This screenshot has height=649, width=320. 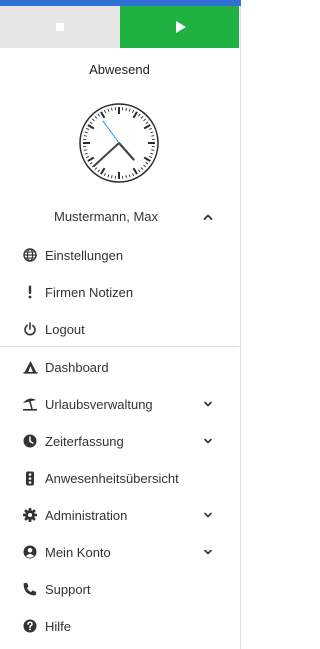 I want to click on power-icon, so click(x=30, y=329).